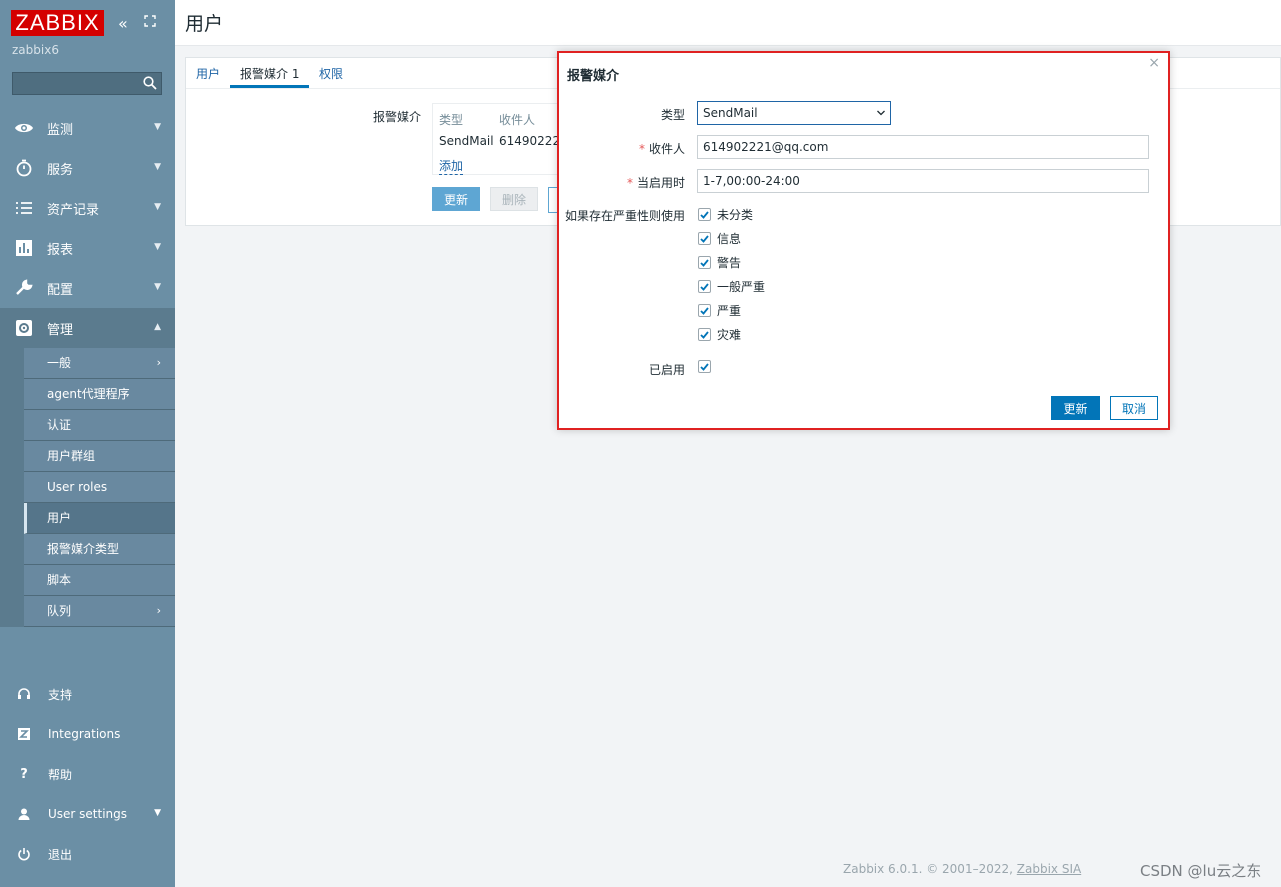 The height and width of the screenshot is (887, 1281). Describe the element at coordinates (99, 580) in the screenshot. I see `submenu-scripts: 脚本` at that location.